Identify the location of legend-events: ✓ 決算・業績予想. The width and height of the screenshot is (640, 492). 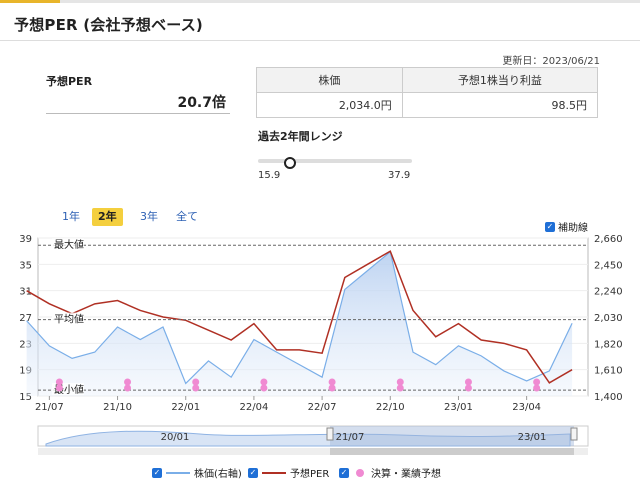
(390, 472).